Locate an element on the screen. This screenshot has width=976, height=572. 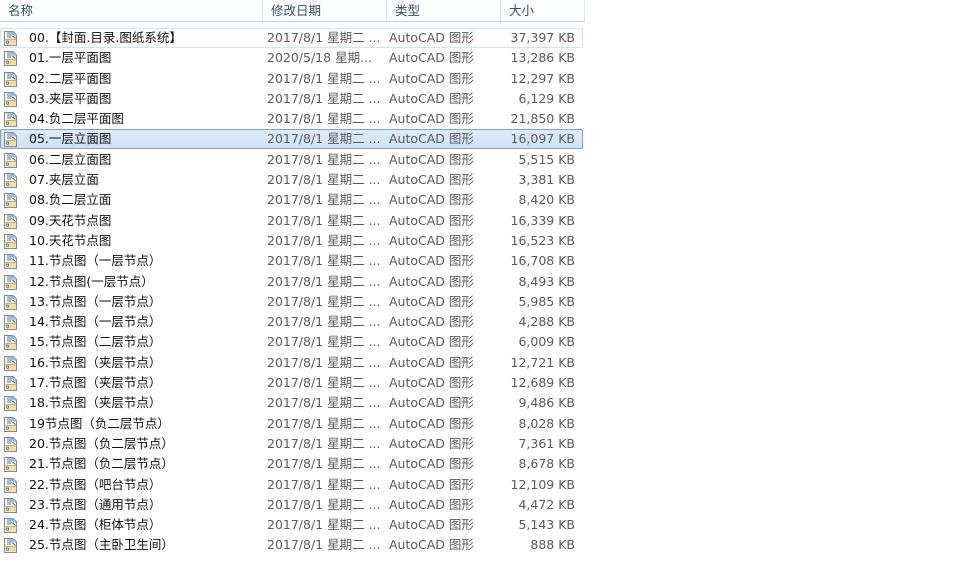
file-name-cell: 02.二层平面图 is located at coordinates (70, 78).